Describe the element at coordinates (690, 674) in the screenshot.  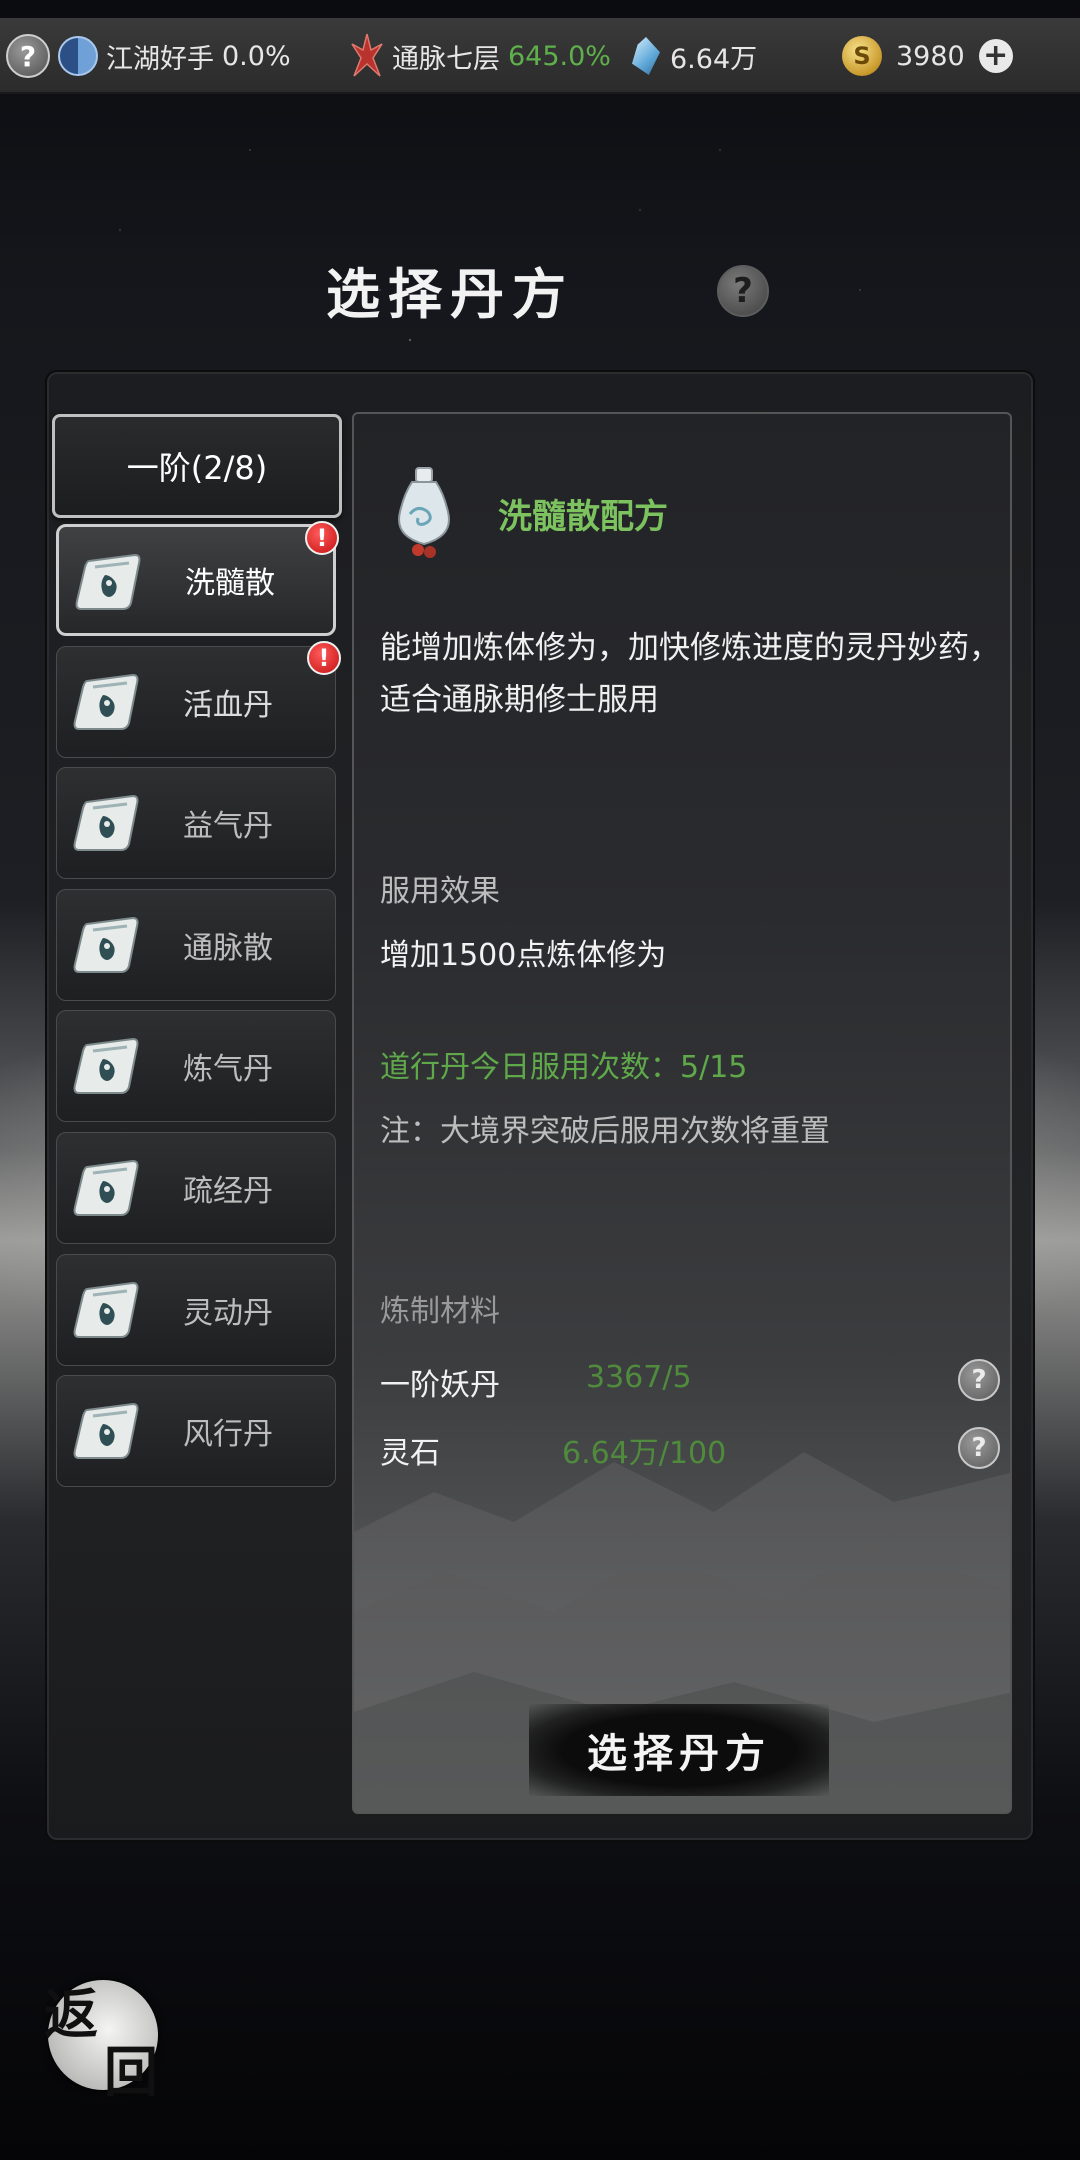
I see `recipe-description: 能增加炼体修为，加快修炼进度的灵丹妙药，适合通脉期修士服用` at that location.